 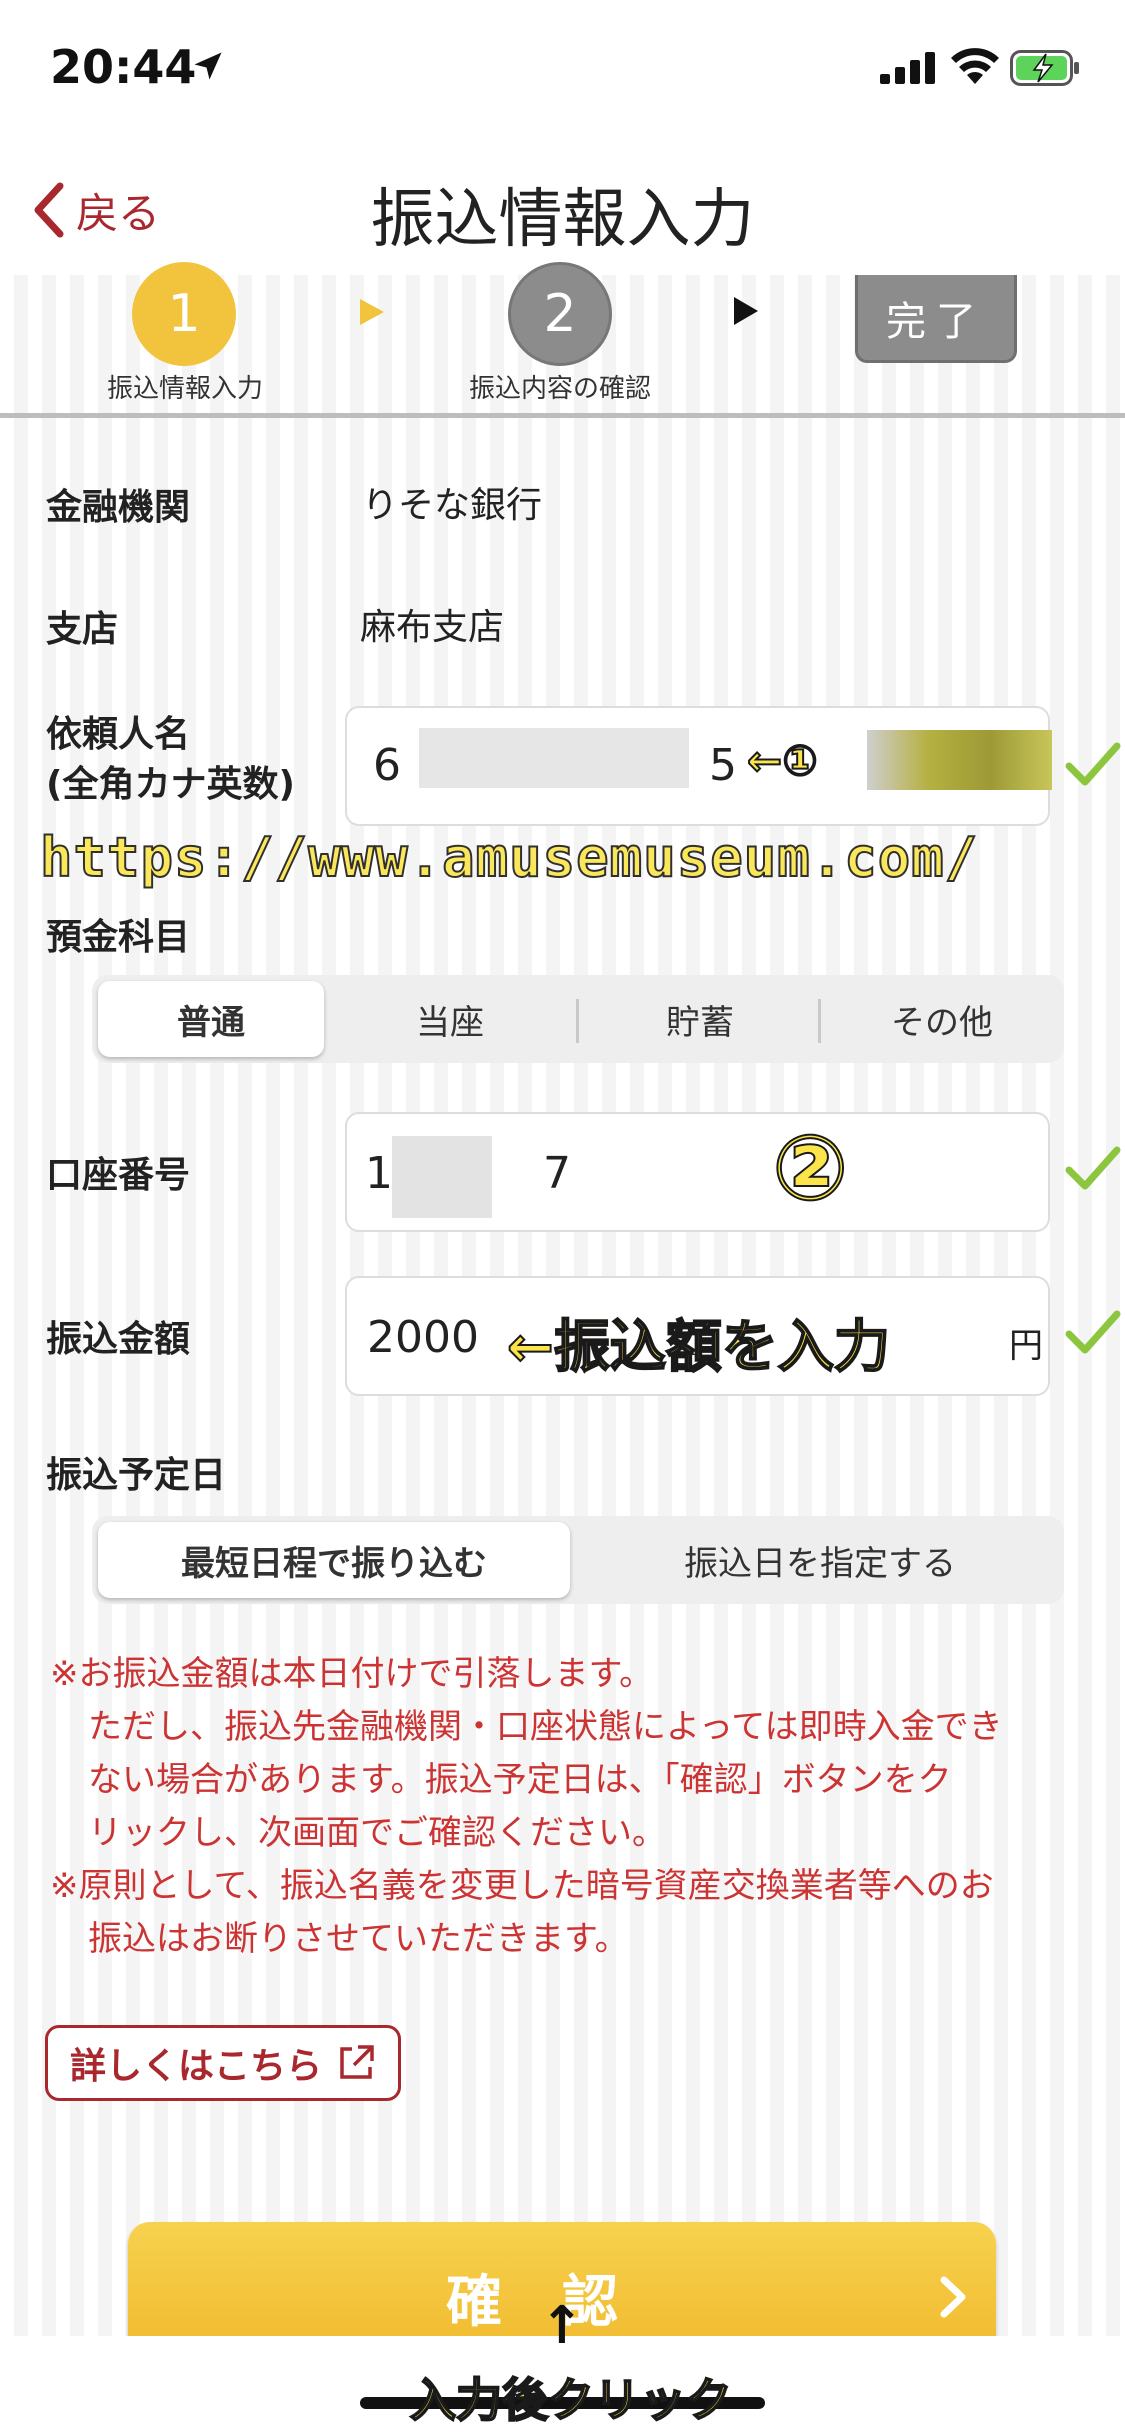 What do you see at coordinates (118, 734) in the screenshot?
I see `requester-label-line1: 依頼人名` at bounding box center [118, 734].